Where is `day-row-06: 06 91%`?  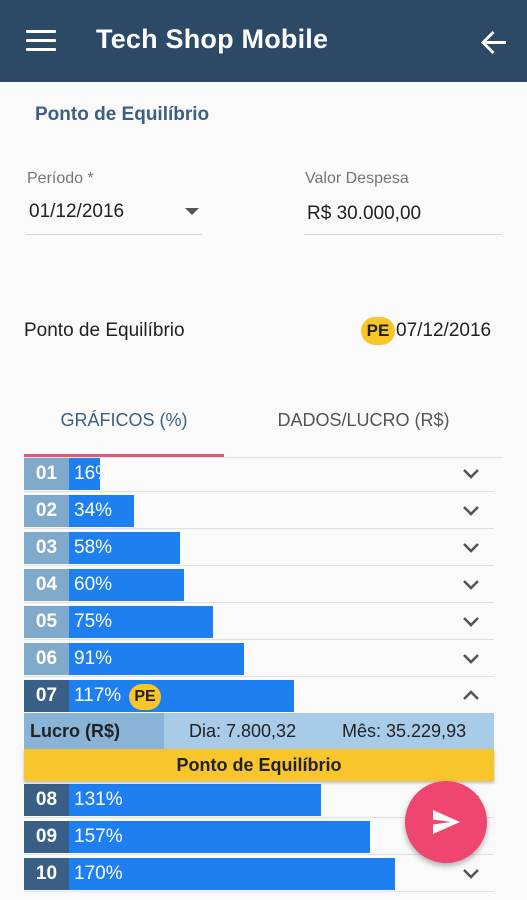
day-row-06: 06 91% is located at coordinates (259, 659).